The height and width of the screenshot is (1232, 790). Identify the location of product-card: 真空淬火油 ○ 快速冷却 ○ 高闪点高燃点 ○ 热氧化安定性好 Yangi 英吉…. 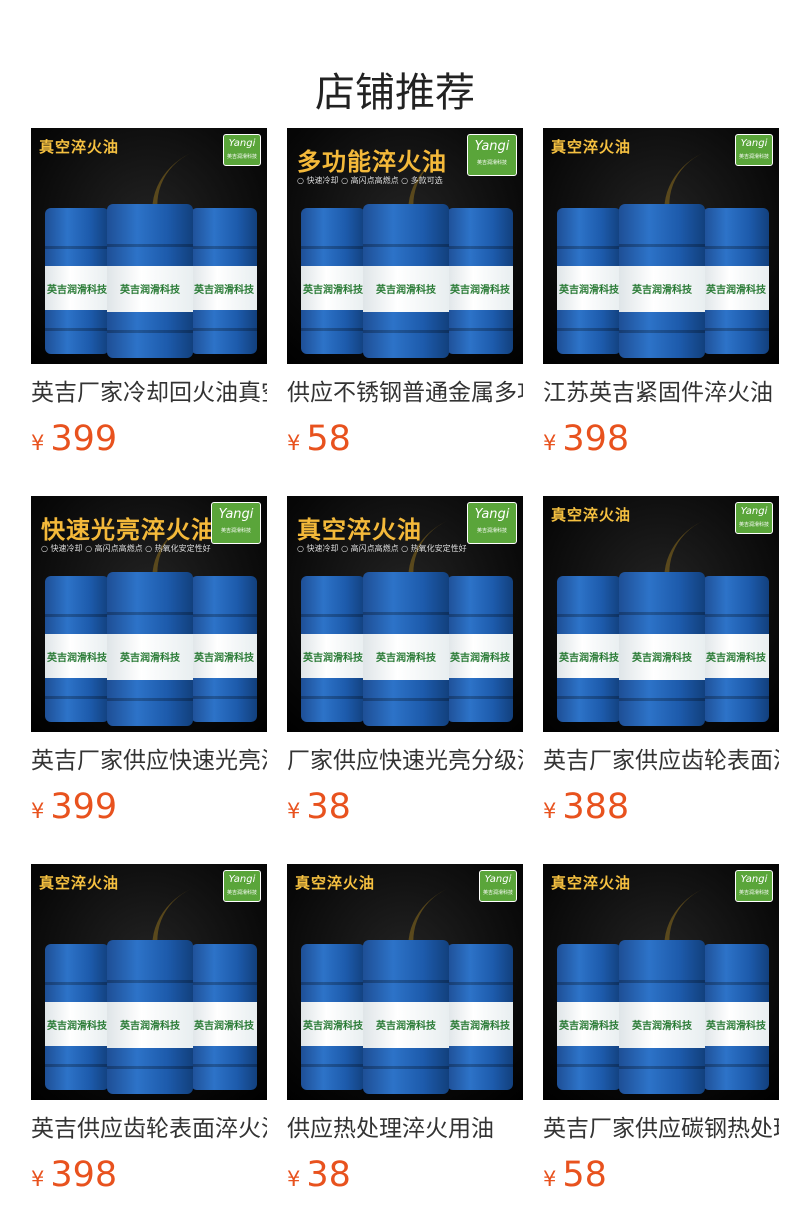
(405, 680).